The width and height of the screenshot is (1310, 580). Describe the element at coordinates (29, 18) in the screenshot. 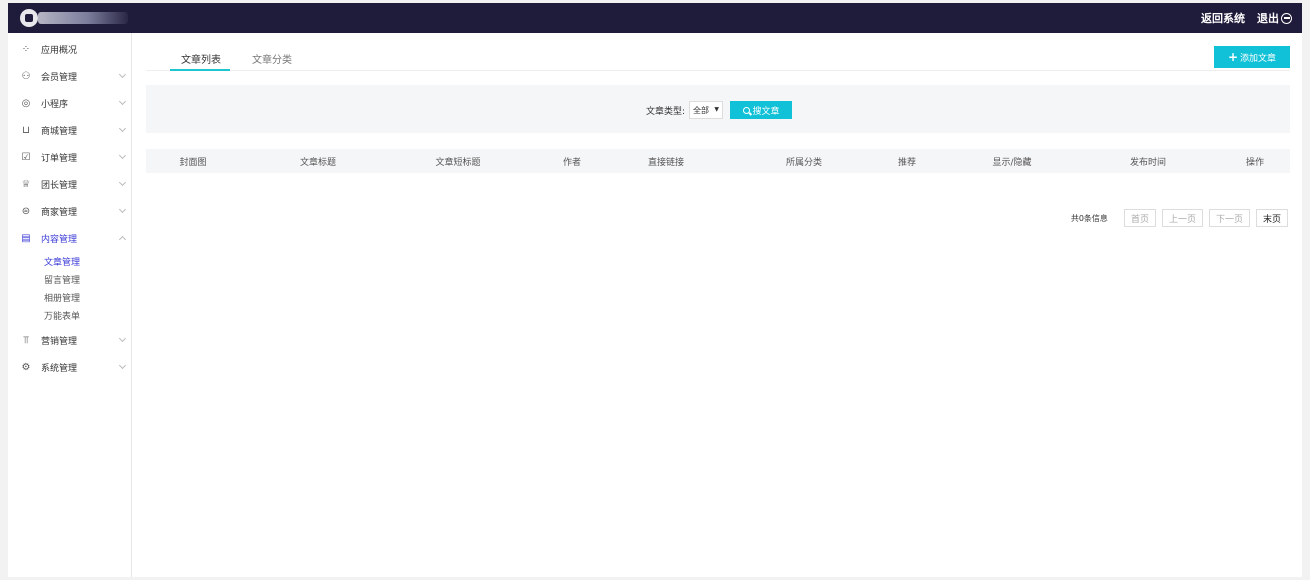

I see `logo-icon` at that location.